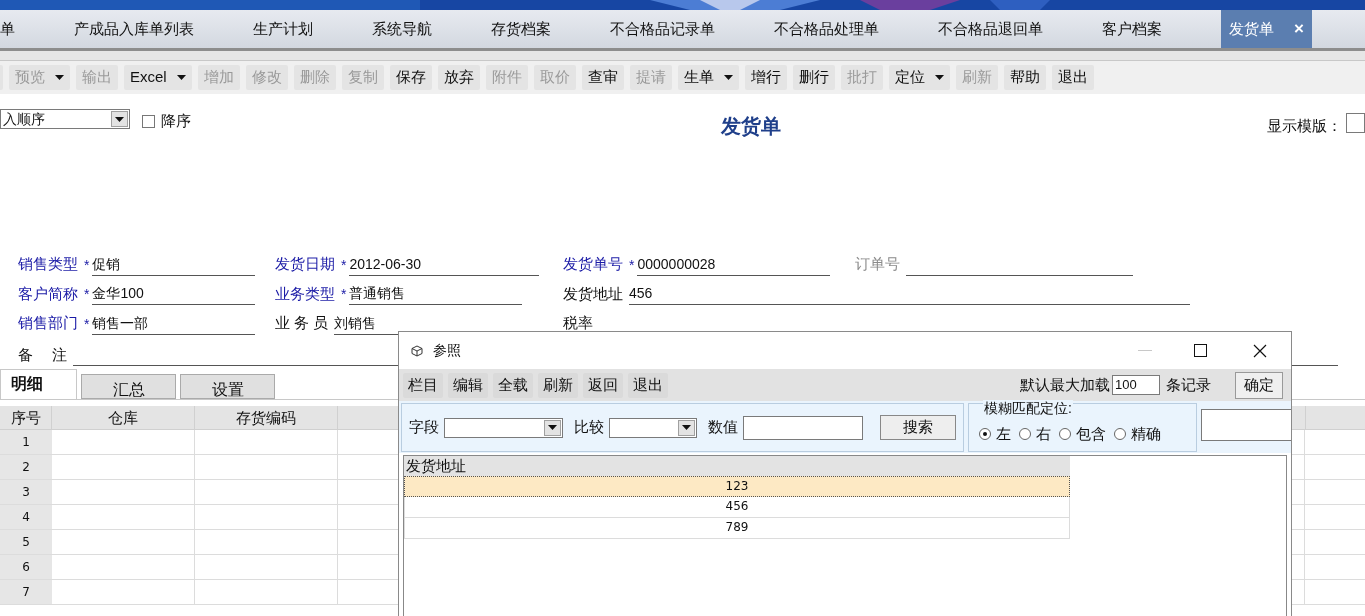  What do you see at coordinates (7, 29) in the screenshot?
I see `tab: 单` at bounding box center [7, 29].